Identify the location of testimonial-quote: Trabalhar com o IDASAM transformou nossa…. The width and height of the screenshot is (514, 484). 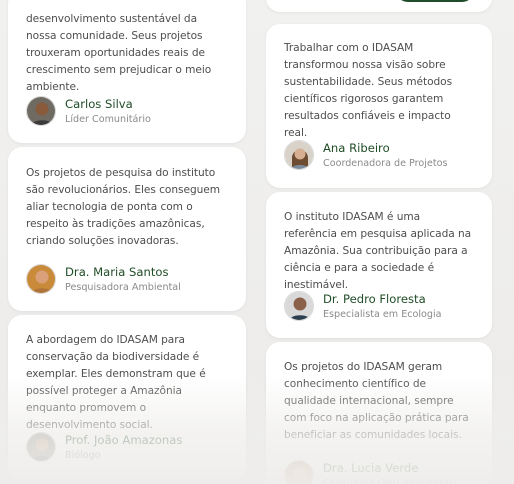
(368, 90).